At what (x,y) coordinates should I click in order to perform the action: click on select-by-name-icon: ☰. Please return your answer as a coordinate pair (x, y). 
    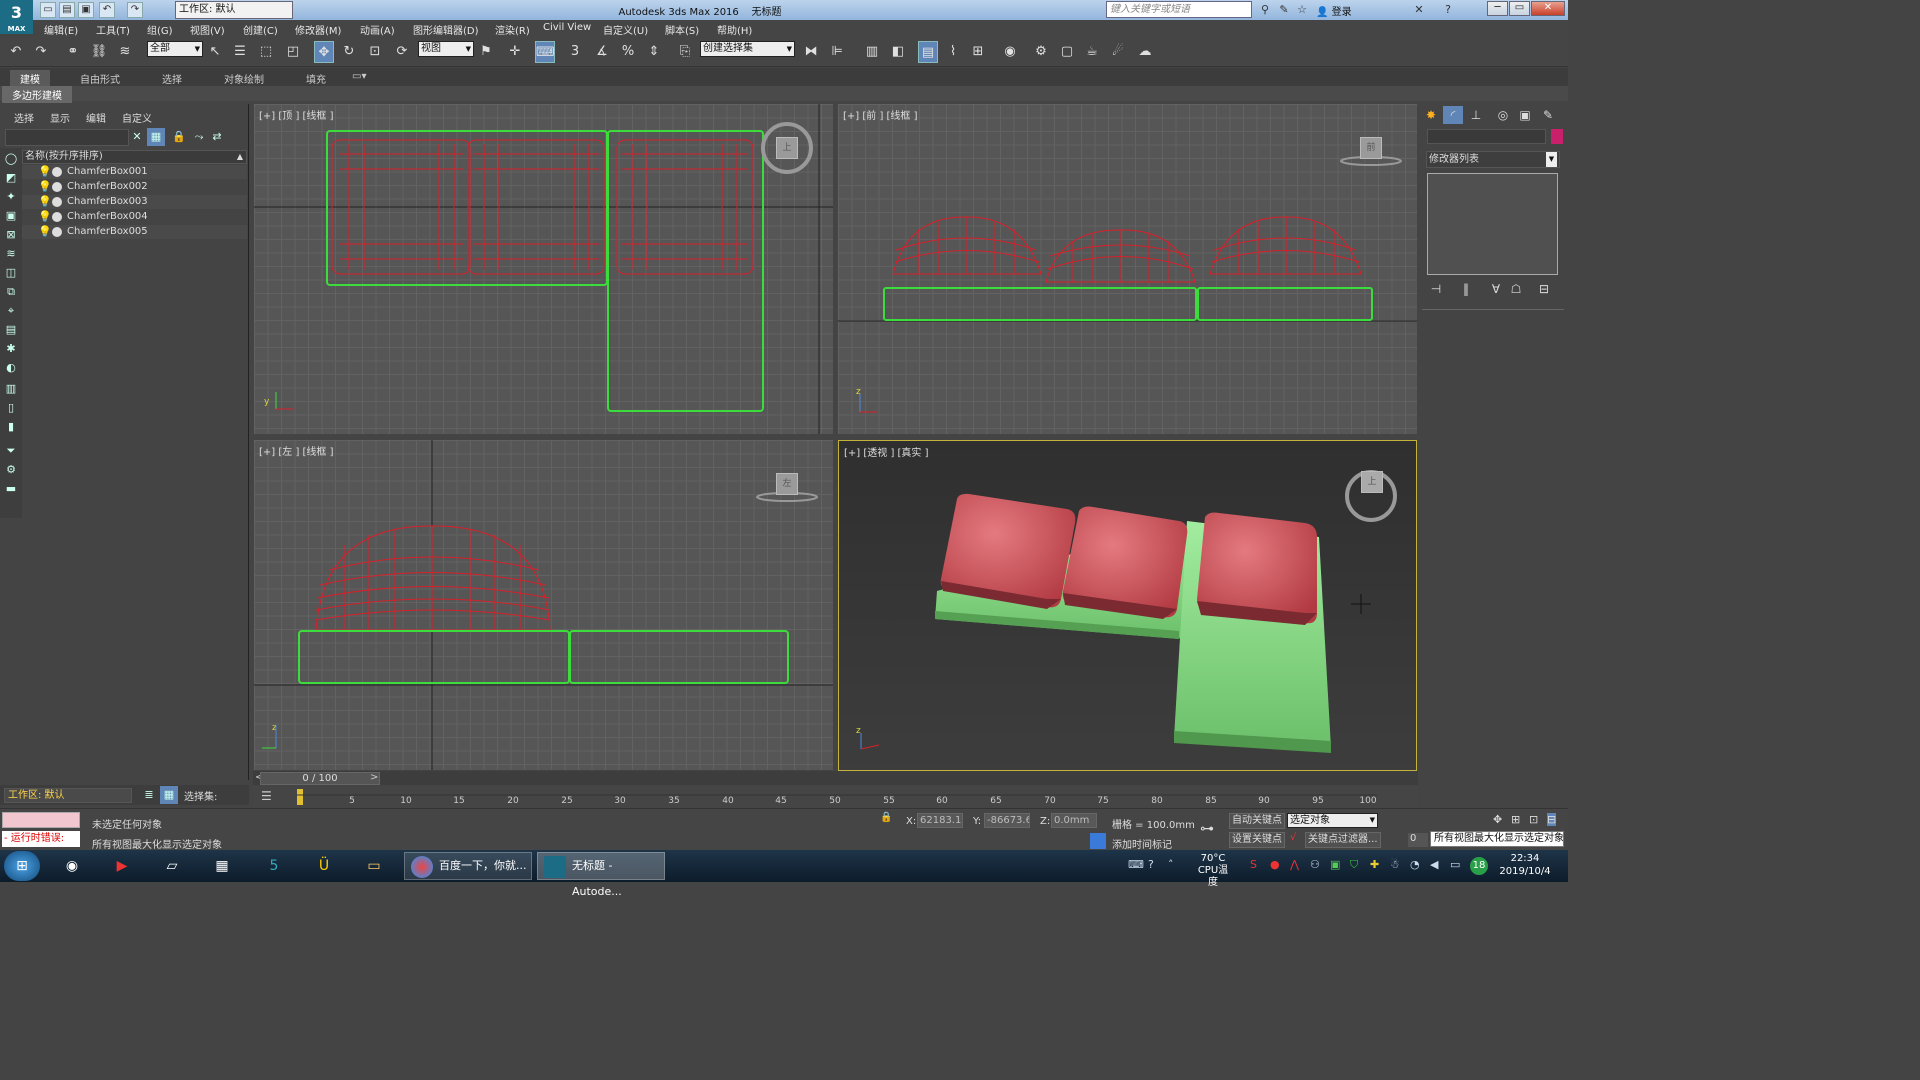
    Looking at the image, I should click on (240, 52).